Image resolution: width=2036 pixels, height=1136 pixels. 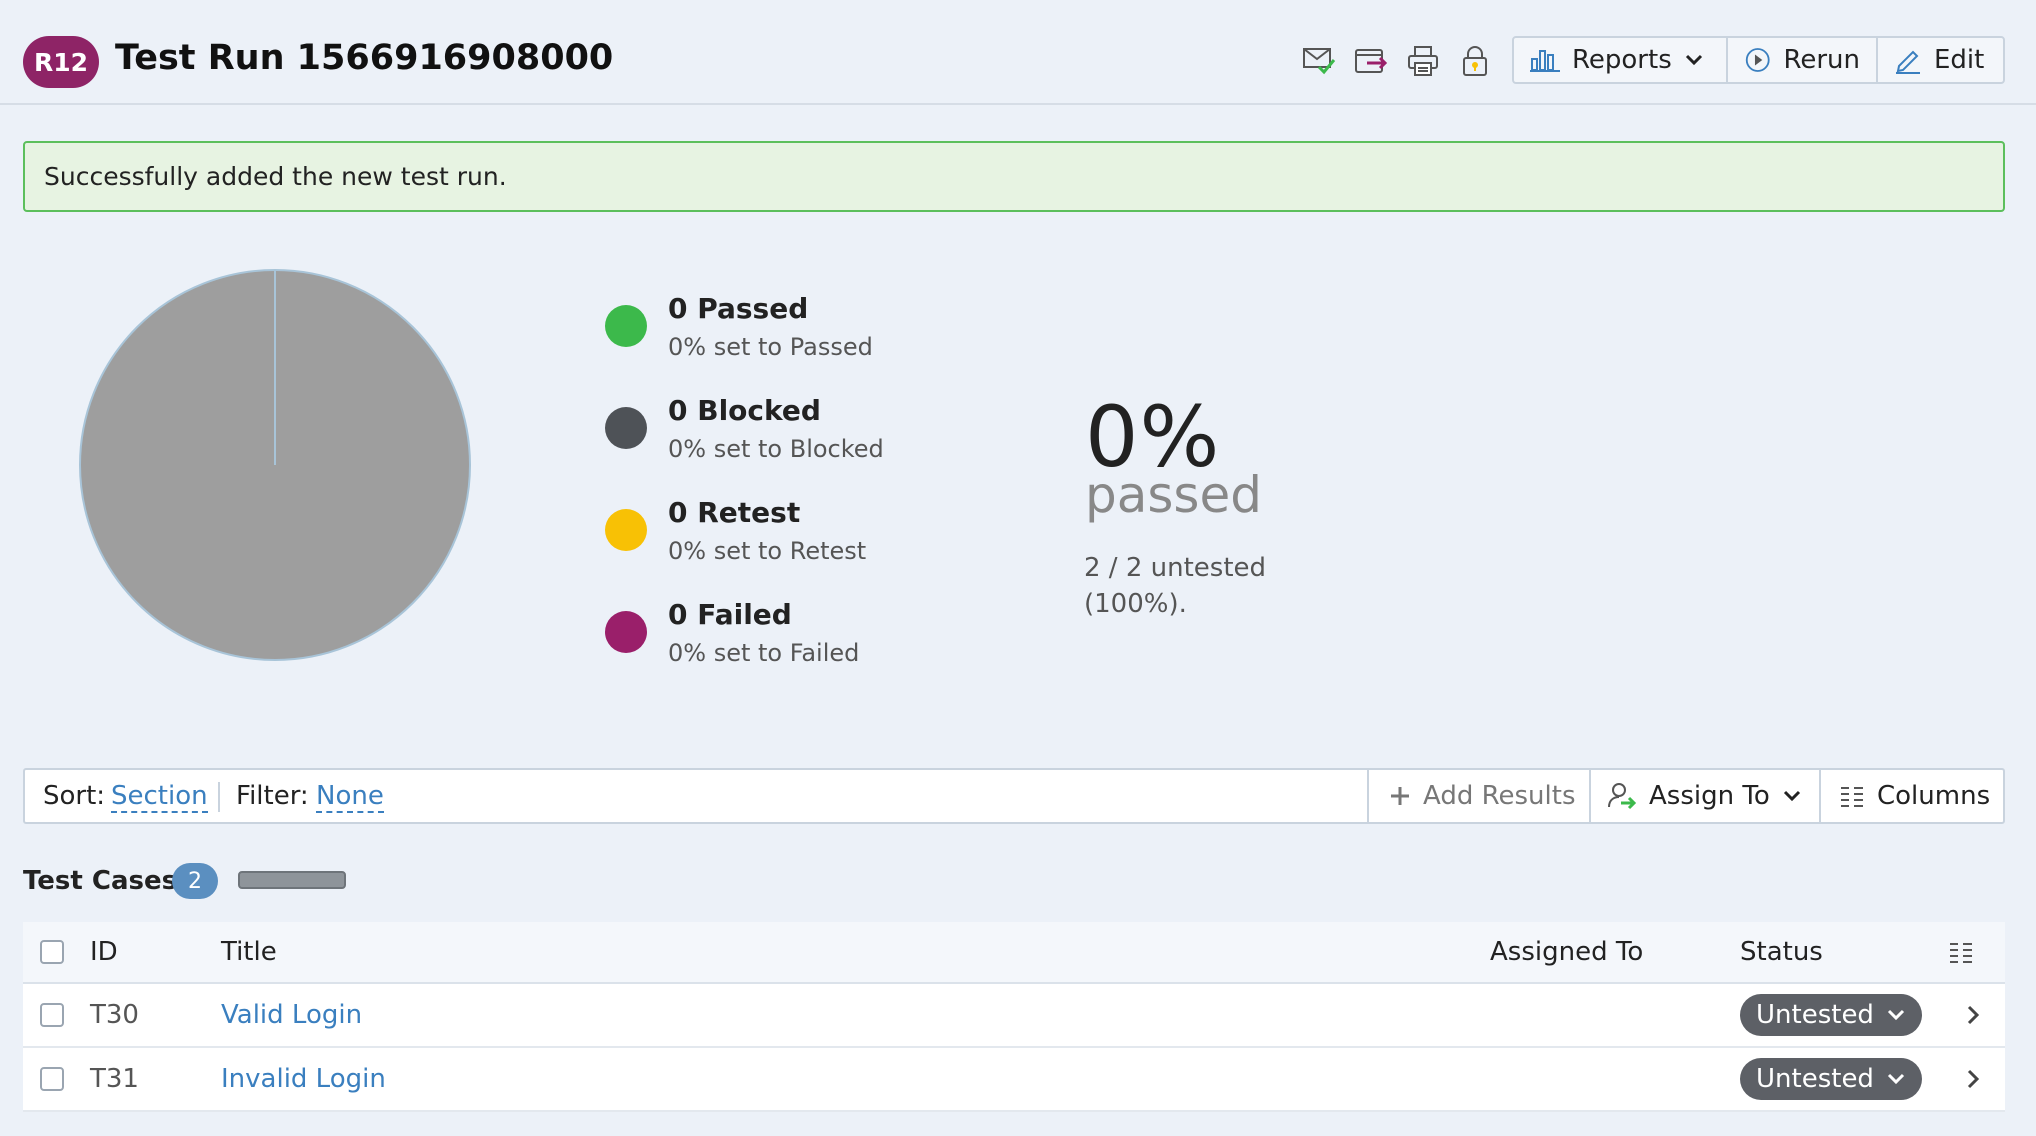 What do you see at coordinates (1400, 796) in the screenshot?
I see `plus-icon` at bounding box center [1400, 796].